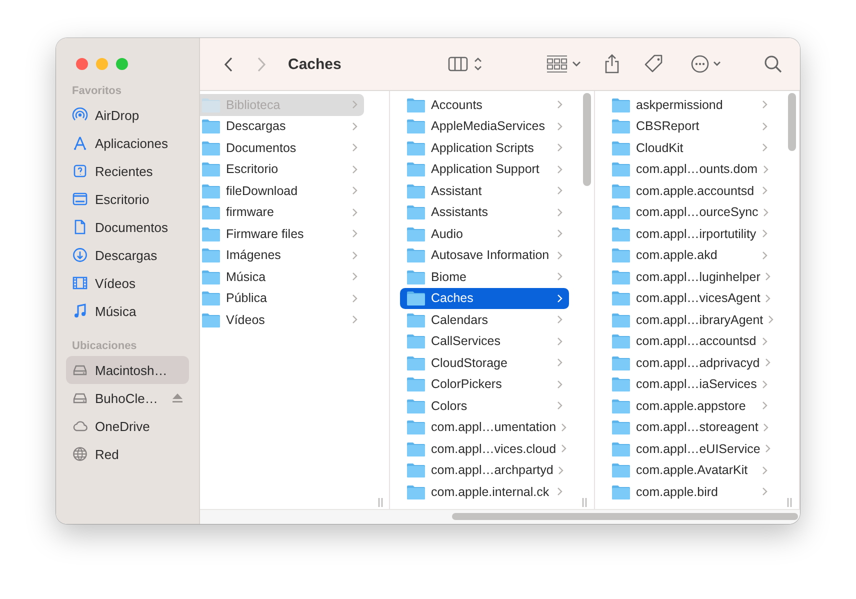 The image size is (856, 599). Describe the element at coordinates (228, 64) in the screenshot. I see `chevron-left-icon` at that location.